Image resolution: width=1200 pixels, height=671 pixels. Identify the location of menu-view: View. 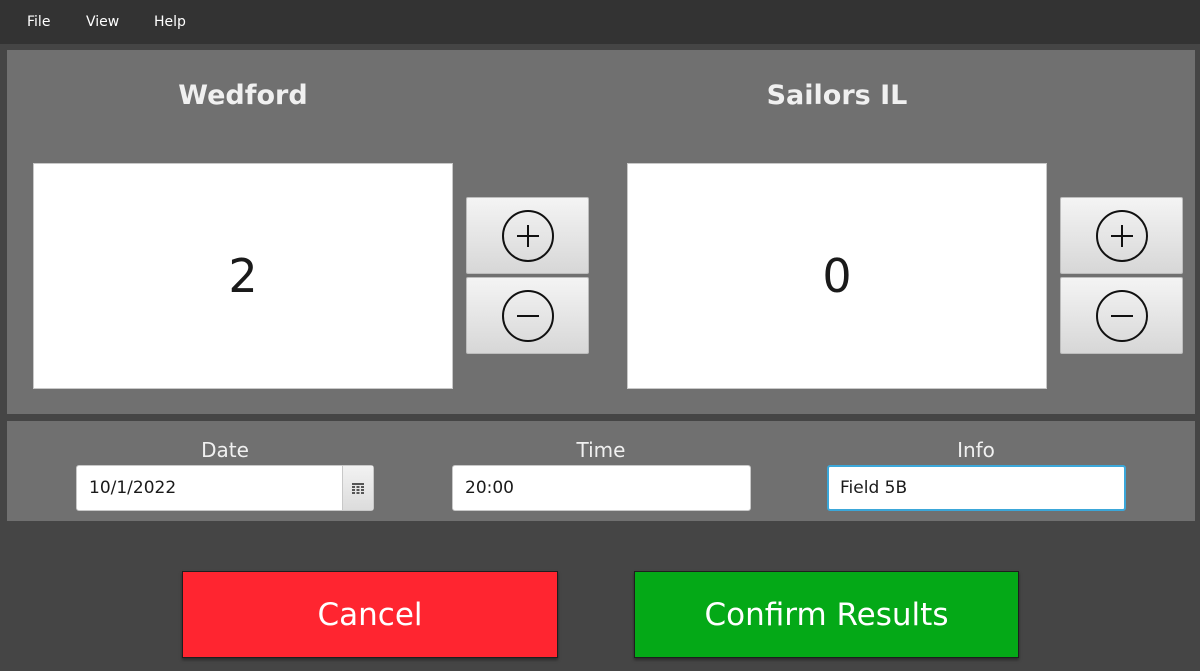
(102, 22).